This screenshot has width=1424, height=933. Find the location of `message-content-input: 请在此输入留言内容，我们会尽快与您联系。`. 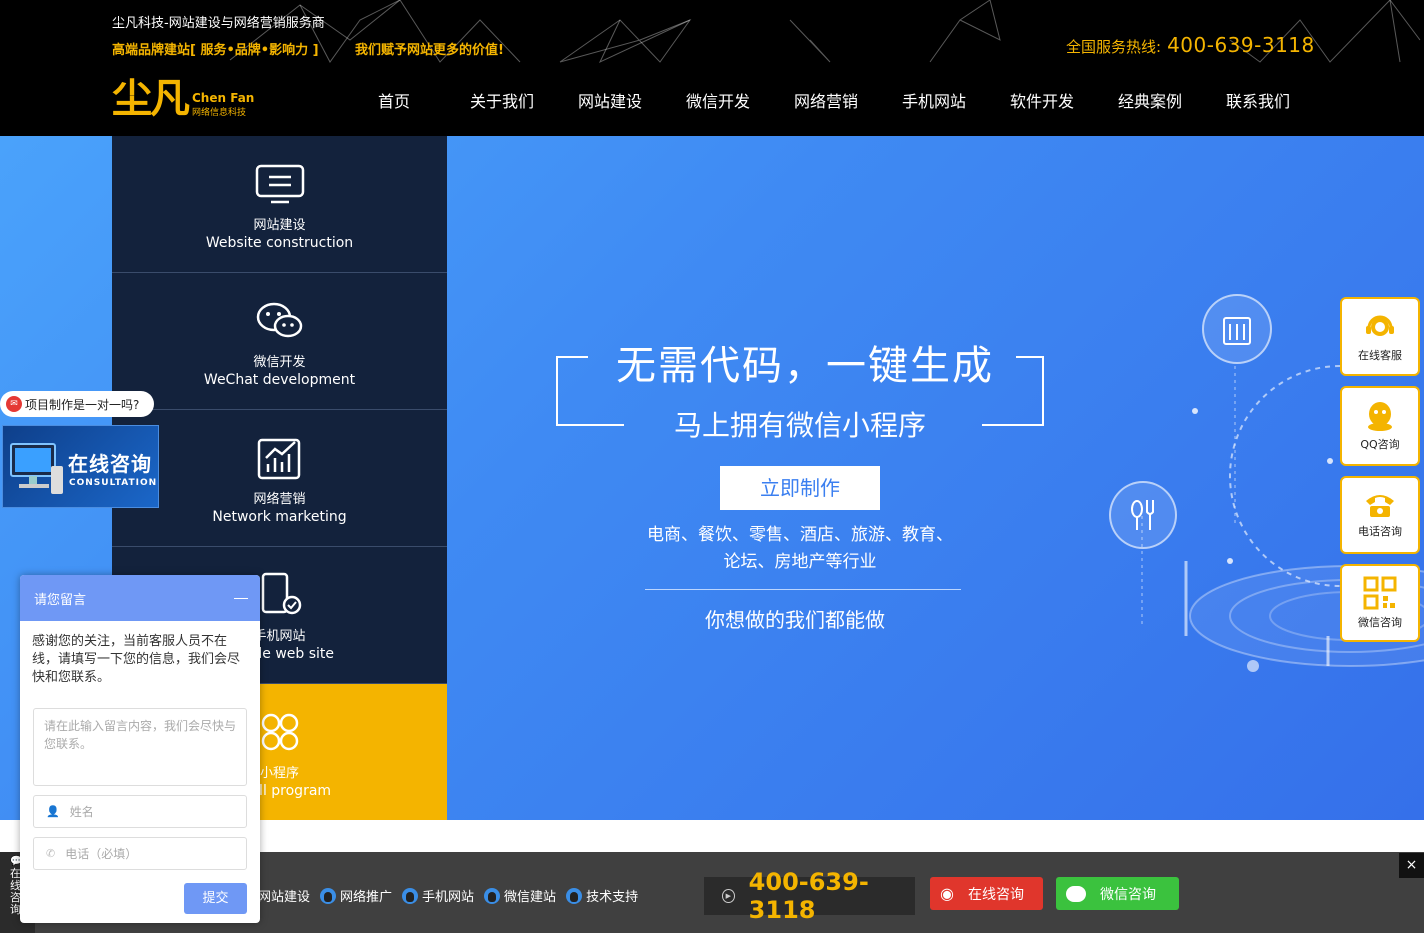

message-content-input: 请在此输入留言内容，我们会尽快与您联系。 is located at coordinates (140, 747).